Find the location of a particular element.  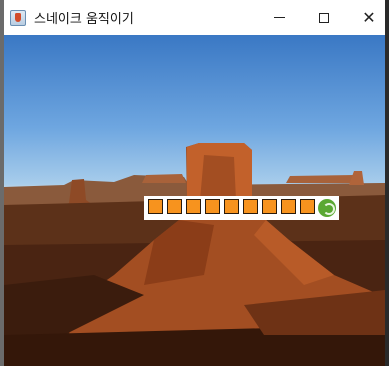

java-app-icon is located at coordinates (18, 17).